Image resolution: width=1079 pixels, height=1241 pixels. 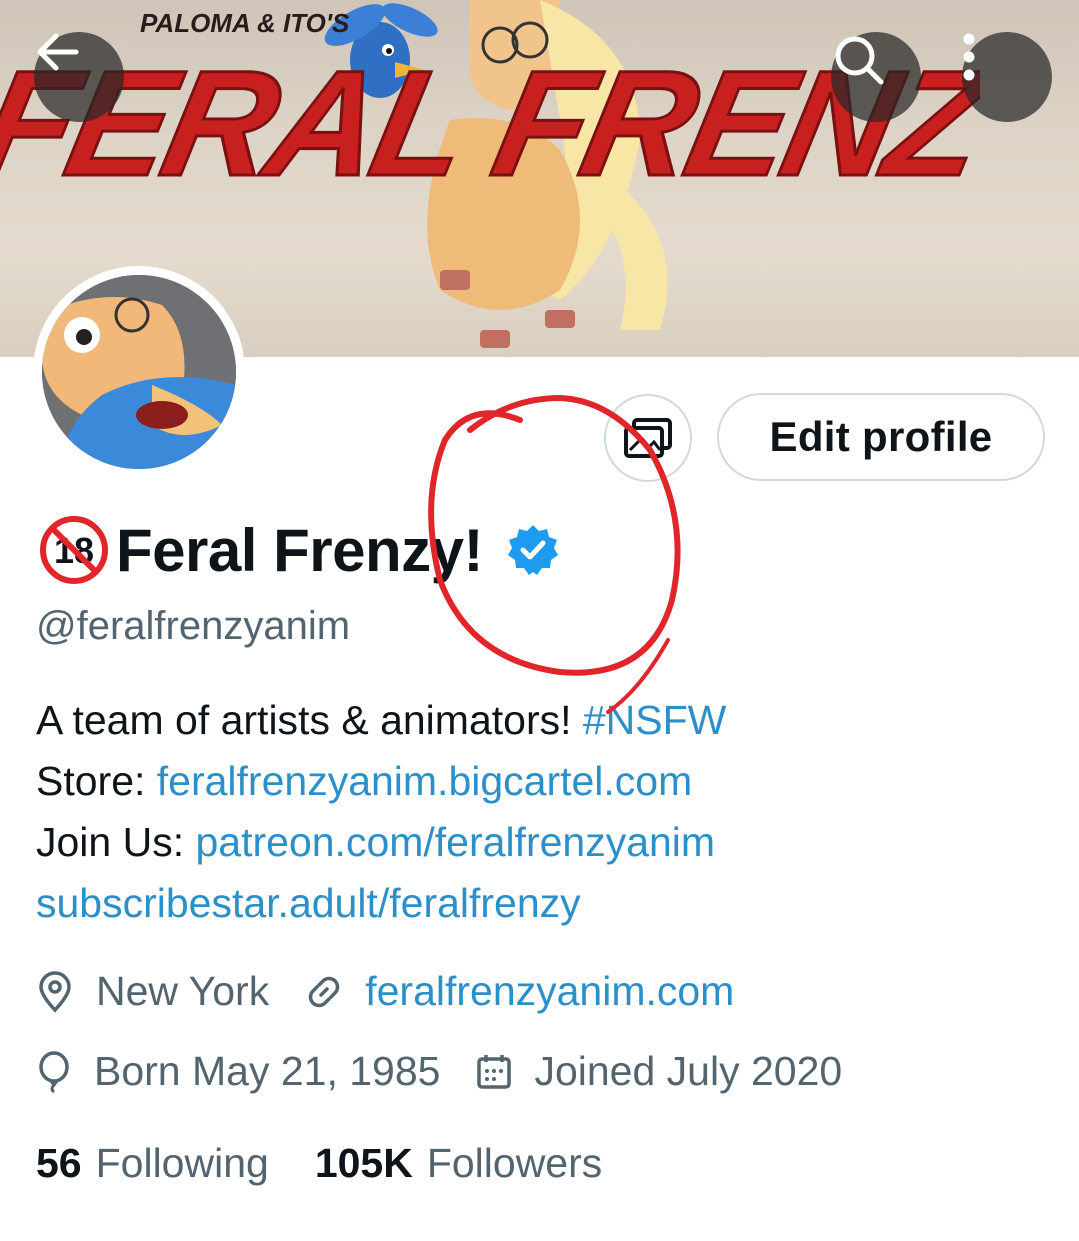 I want to click on name-row: 18 Feral Frenzy!, so click(x=298, y=550).